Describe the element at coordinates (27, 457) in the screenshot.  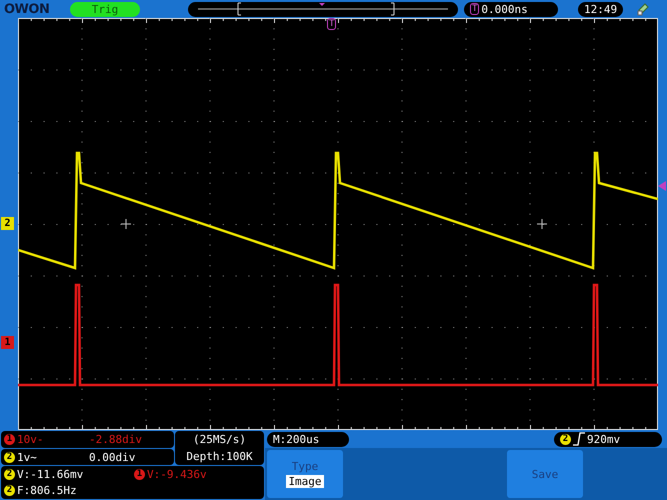
I see `channel-scale: 1v~` at that location.